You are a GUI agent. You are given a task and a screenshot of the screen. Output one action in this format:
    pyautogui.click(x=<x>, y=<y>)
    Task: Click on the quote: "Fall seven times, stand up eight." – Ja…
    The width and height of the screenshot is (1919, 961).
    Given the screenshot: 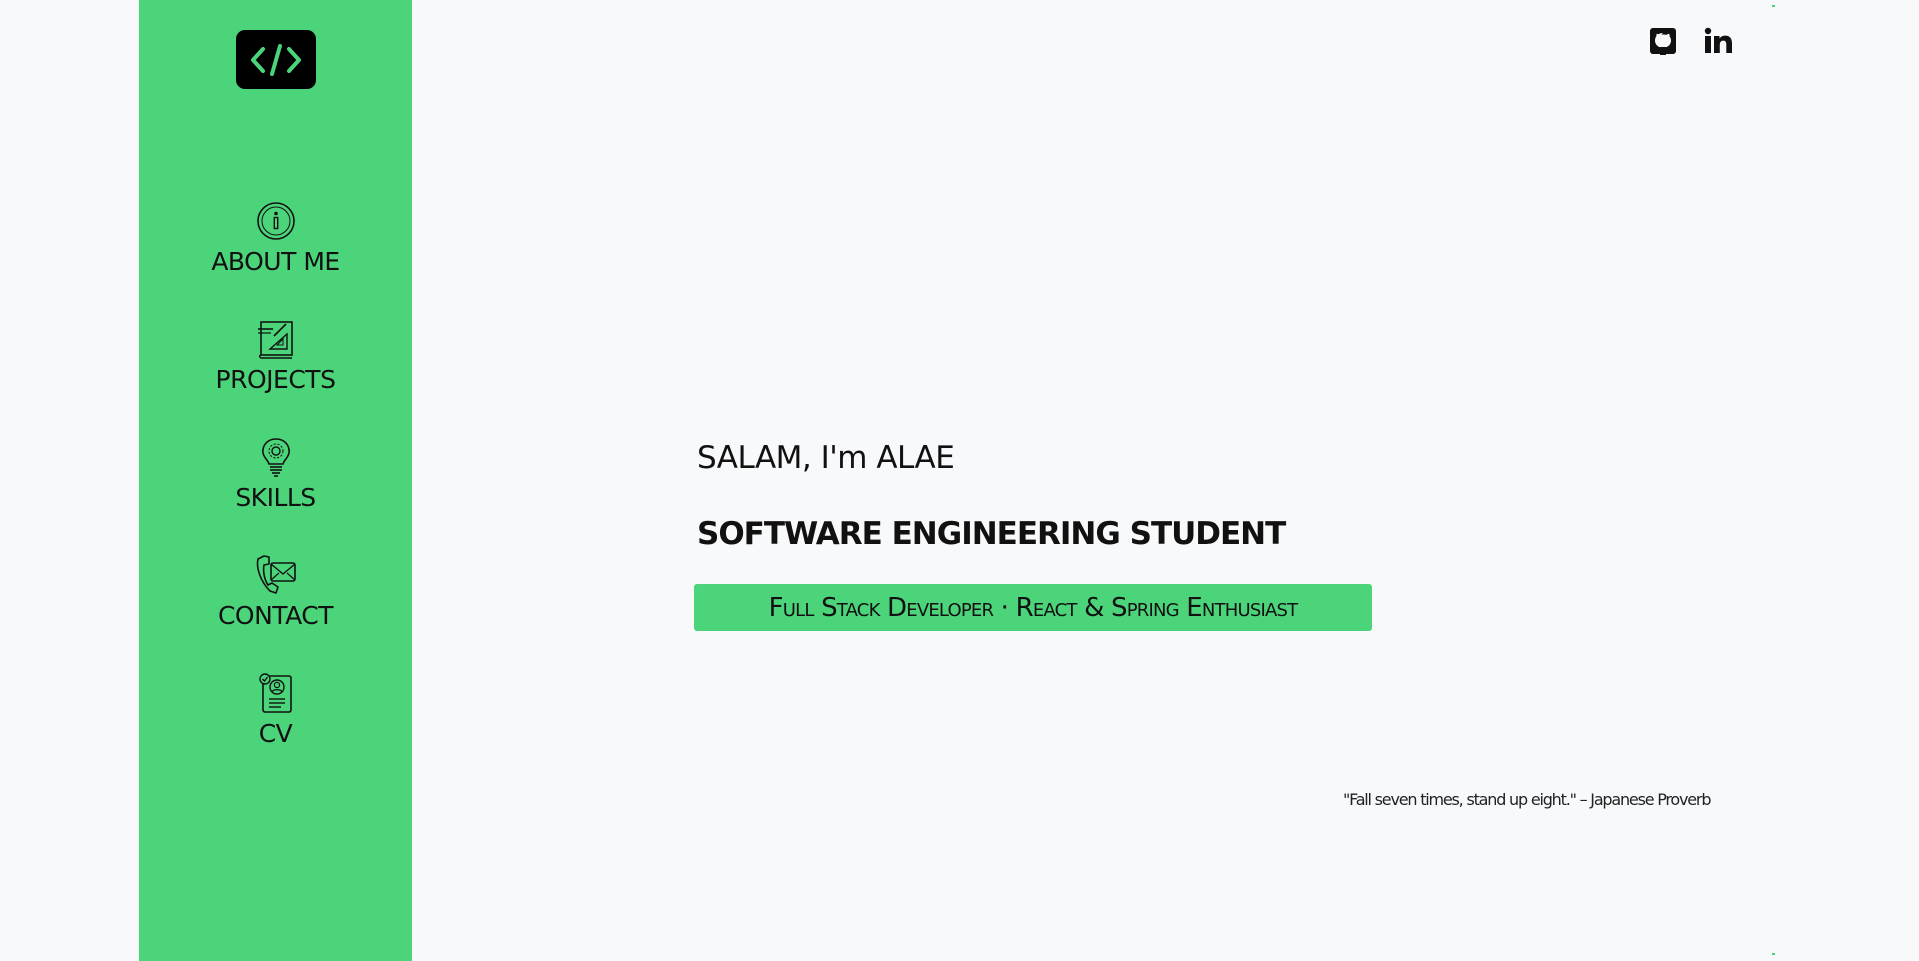 What is the action you would take?
    pyautogui.click(x=1527, y=799)
    